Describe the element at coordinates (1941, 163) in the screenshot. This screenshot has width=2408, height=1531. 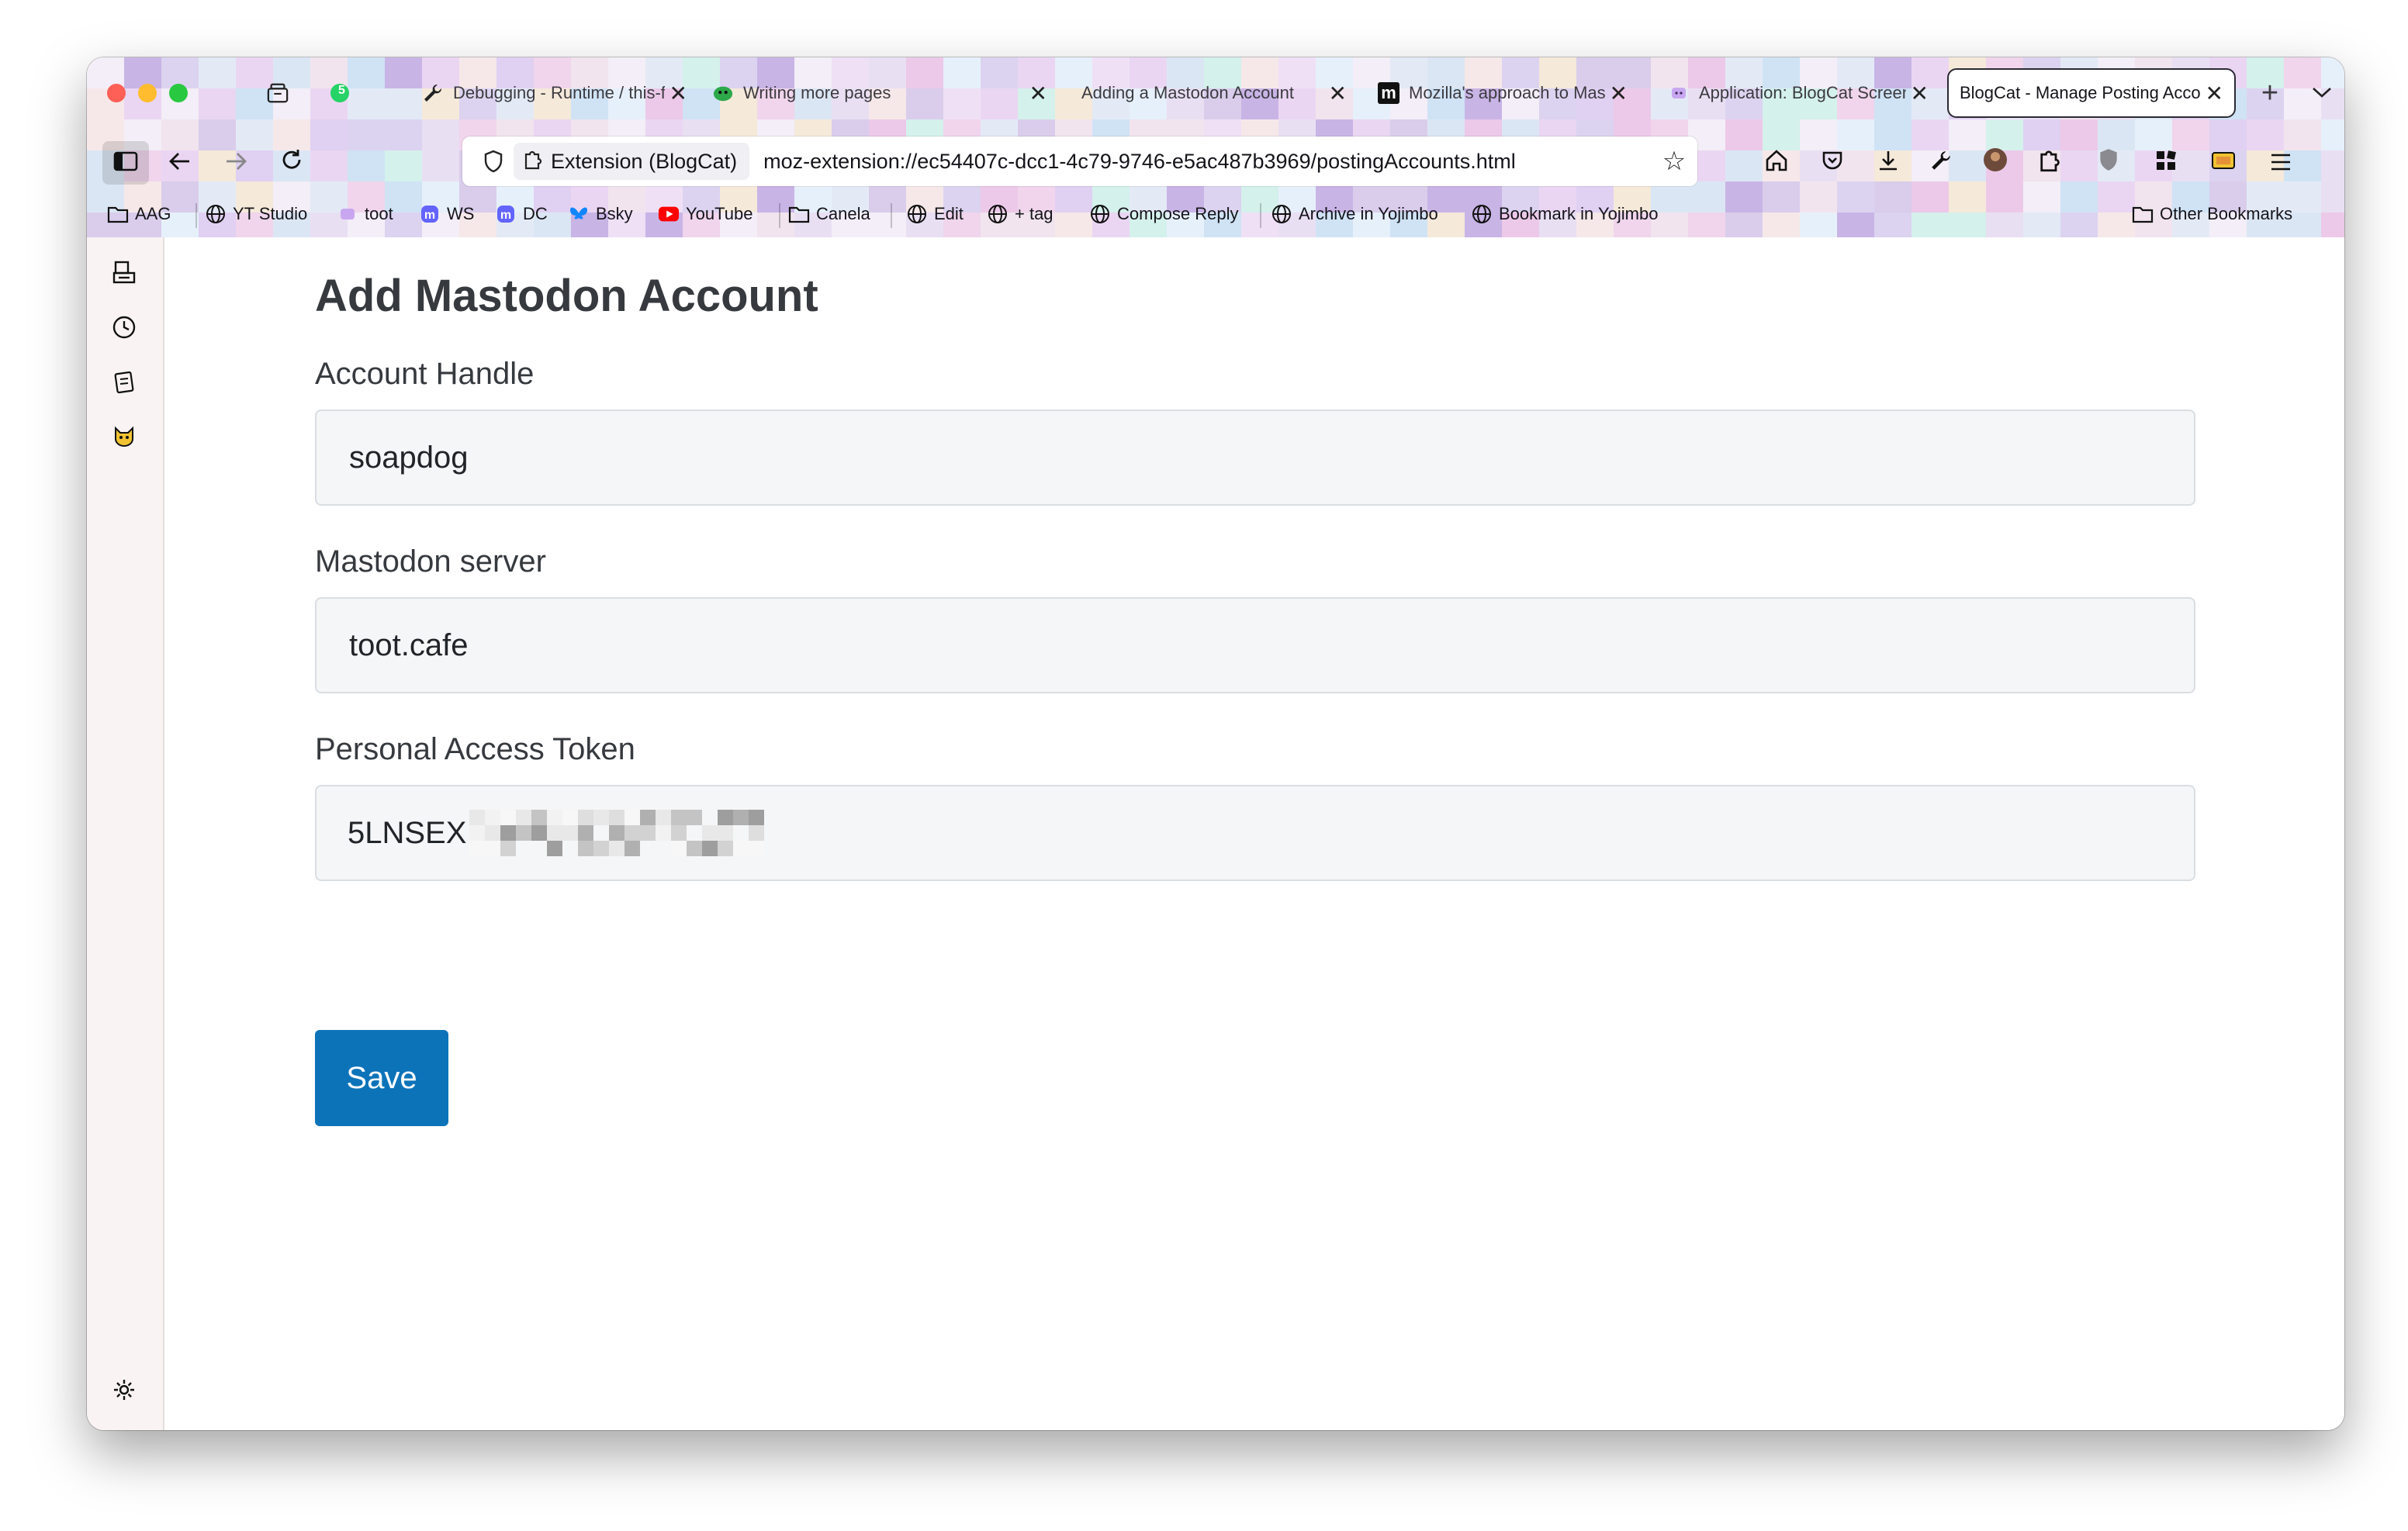
I see `devtools-button` at that location.